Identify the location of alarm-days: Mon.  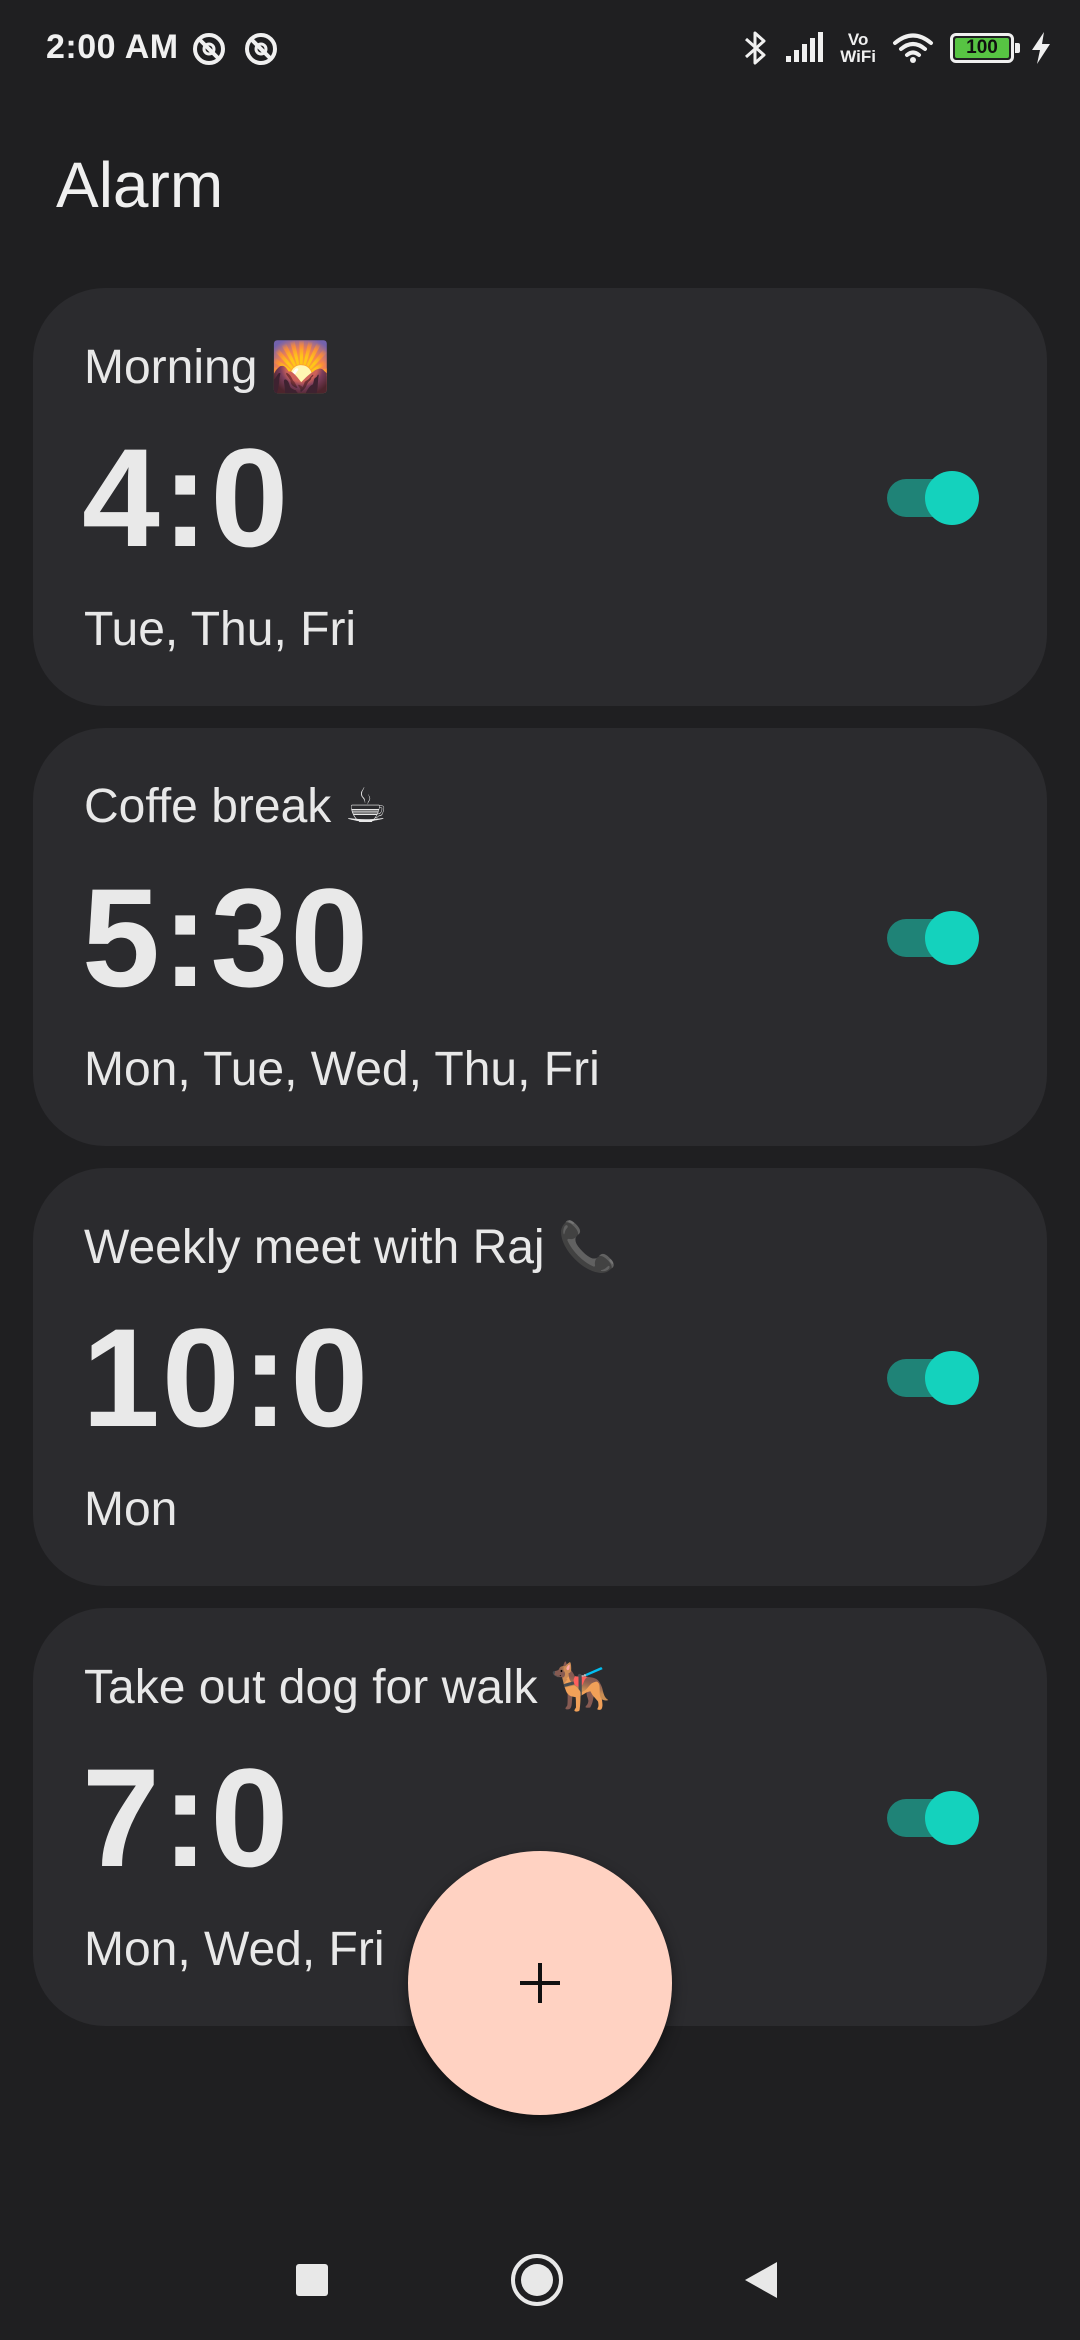
(131, 1509).